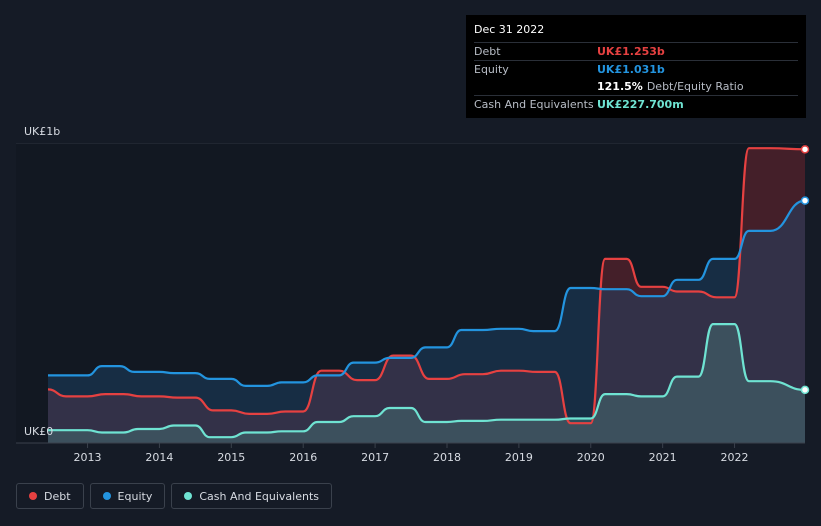 Image resolution: width=821 pixels, height=526 pixels. What do you see at coordinates (591, 457) in the screenshot?
I see `x-tick-label: 2020` at bounding box center [591, 457].